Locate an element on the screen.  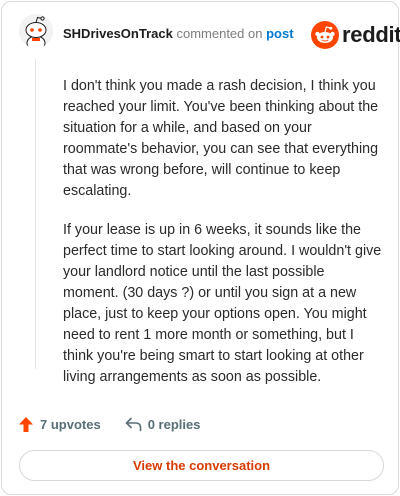
replies-button: 0 replies is located at coordinates (163, 424).